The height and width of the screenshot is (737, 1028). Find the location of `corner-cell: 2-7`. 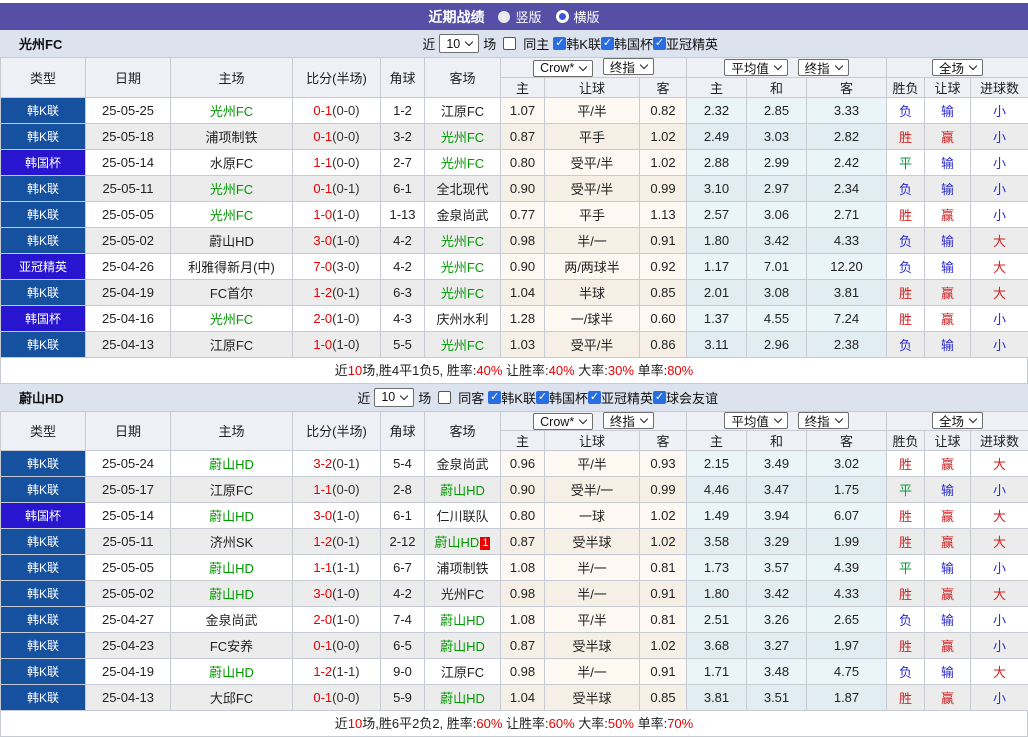

corner-cell: 2-7 is located at coordinates (403, 162).